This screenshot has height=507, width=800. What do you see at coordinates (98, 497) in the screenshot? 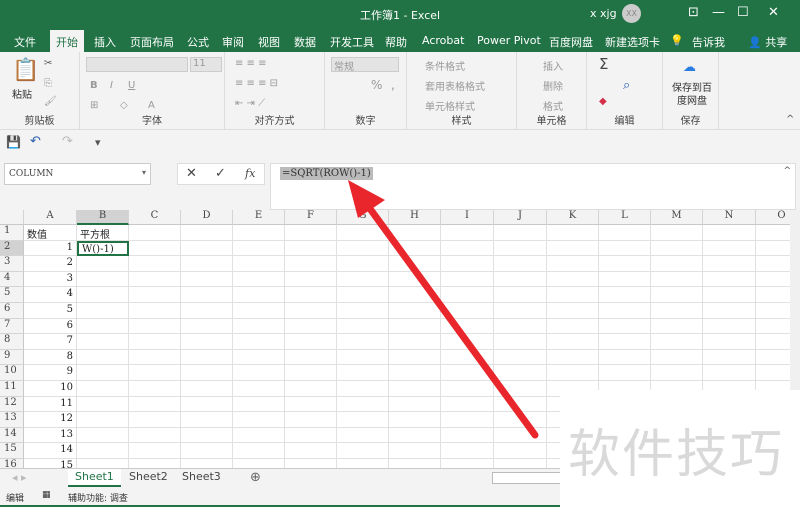
I see `accessibility-status: 辅助功能: 调查` at bounding box center [98, 497].